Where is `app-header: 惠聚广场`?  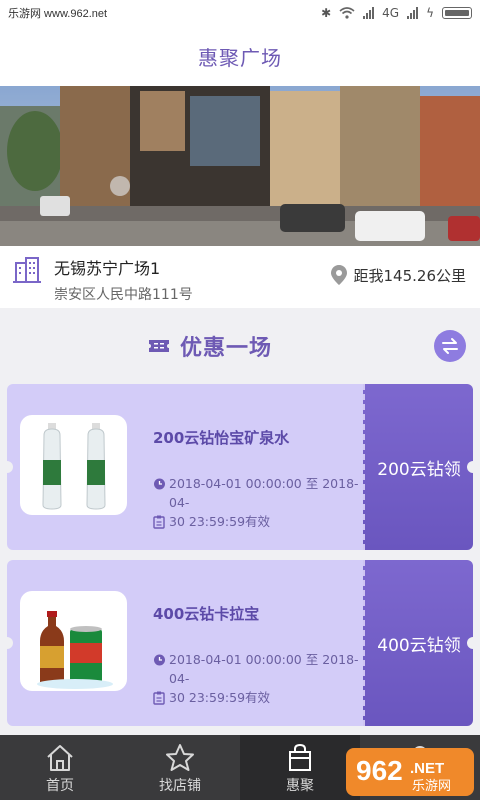 app-header: 惠聚广场 is located at coordinates (240, 56).